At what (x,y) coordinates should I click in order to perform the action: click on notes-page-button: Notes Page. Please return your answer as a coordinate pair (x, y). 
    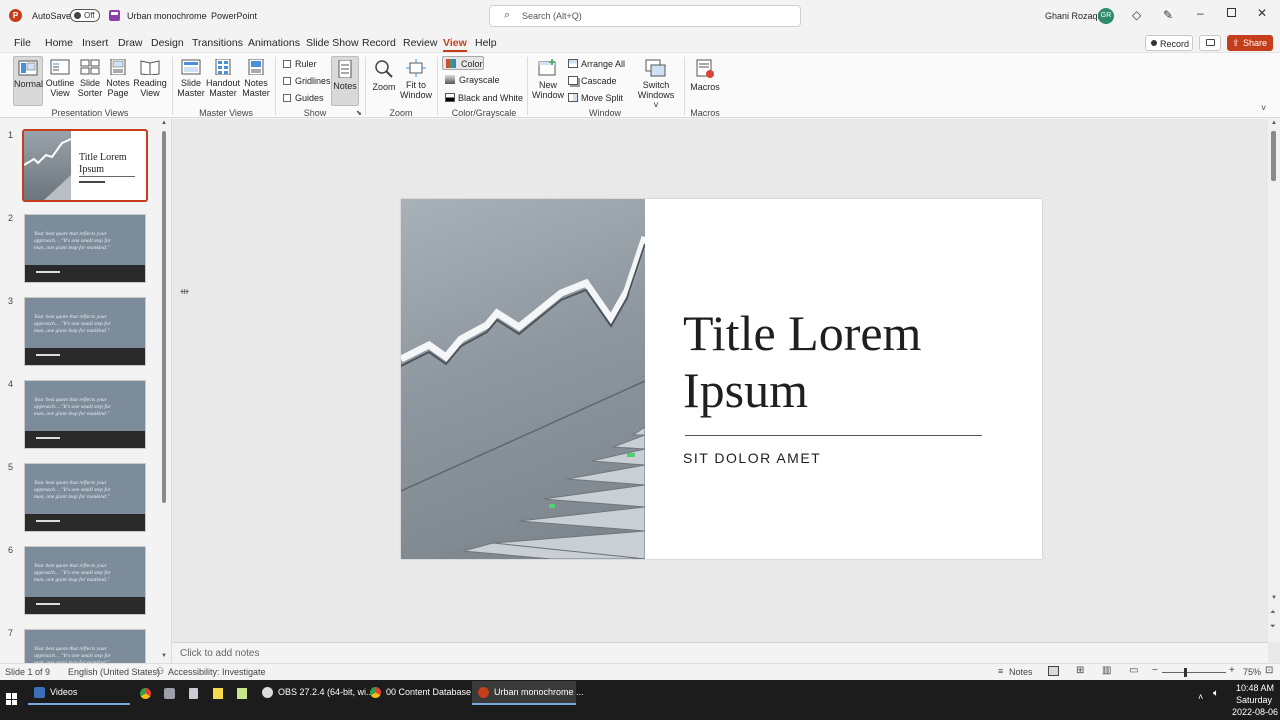
    Looking at the image, I should click on (118, 78).